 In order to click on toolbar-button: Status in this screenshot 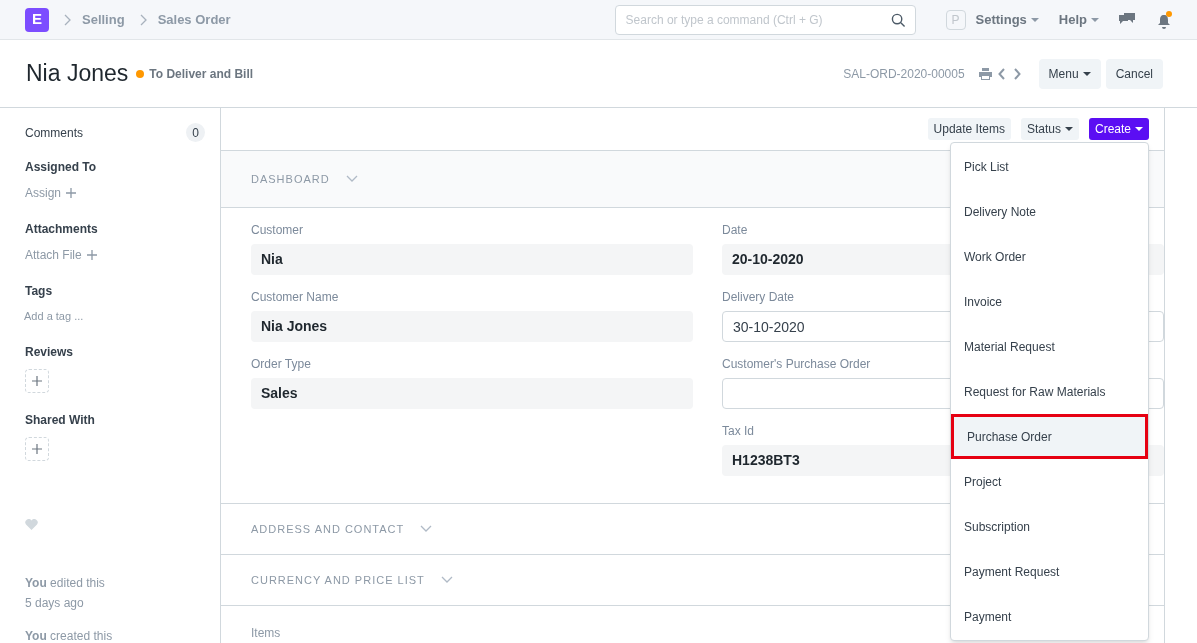, I will do `click(1049, 129)`.